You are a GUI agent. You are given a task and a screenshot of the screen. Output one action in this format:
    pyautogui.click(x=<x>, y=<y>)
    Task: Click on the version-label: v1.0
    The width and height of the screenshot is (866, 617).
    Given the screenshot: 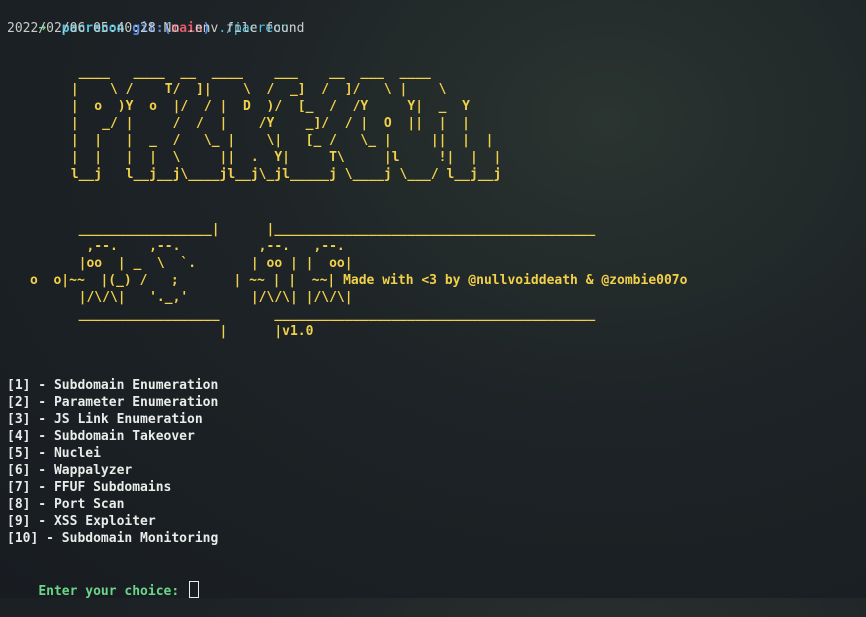 What is the action you would take?
    pyautogui.click(x=298, y=331)
    